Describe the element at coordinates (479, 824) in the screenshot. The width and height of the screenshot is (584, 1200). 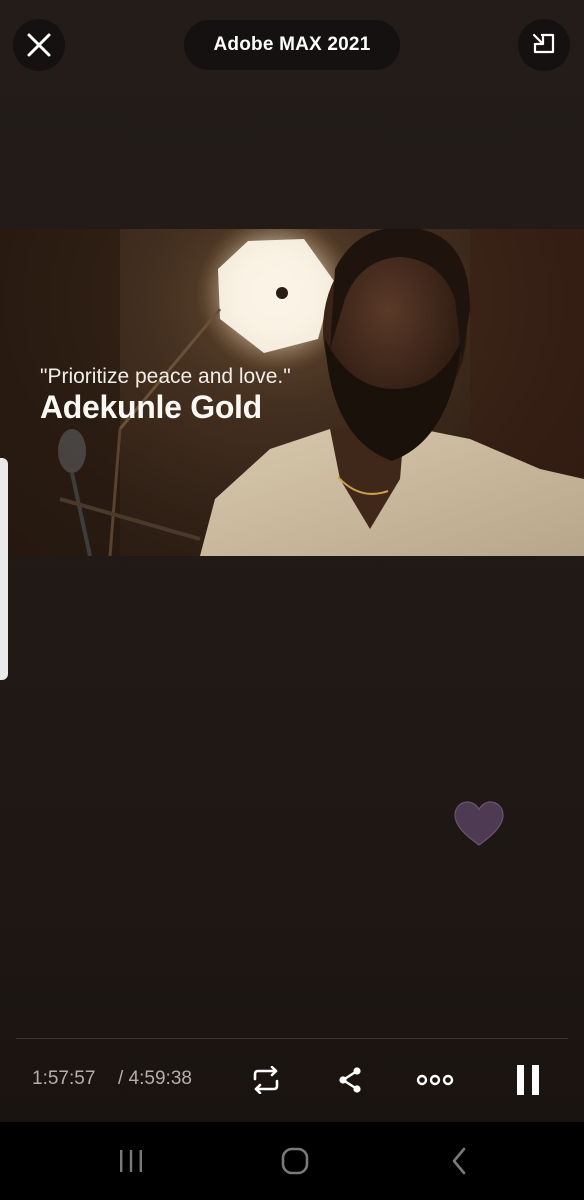
I see `heart-icon` at that location.